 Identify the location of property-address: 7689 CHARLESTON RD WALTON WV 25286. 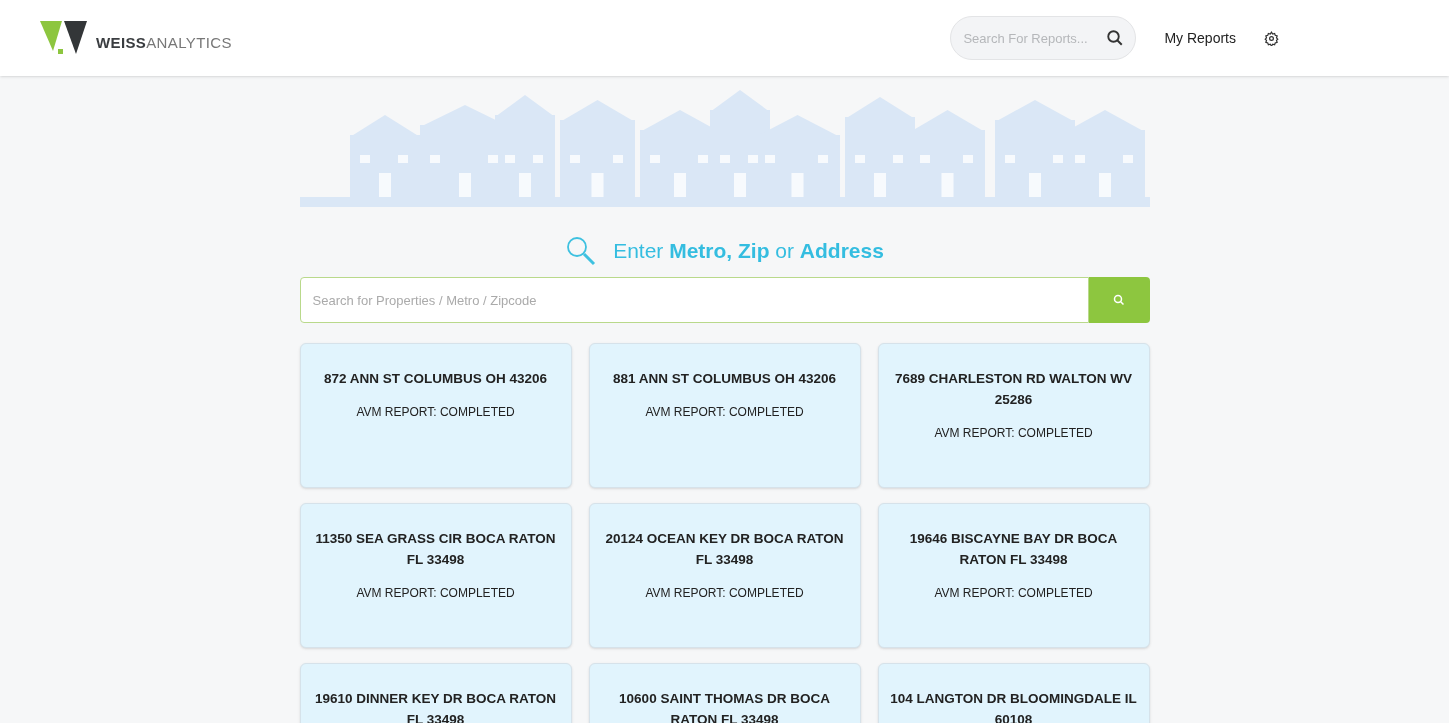
(1013, 389).